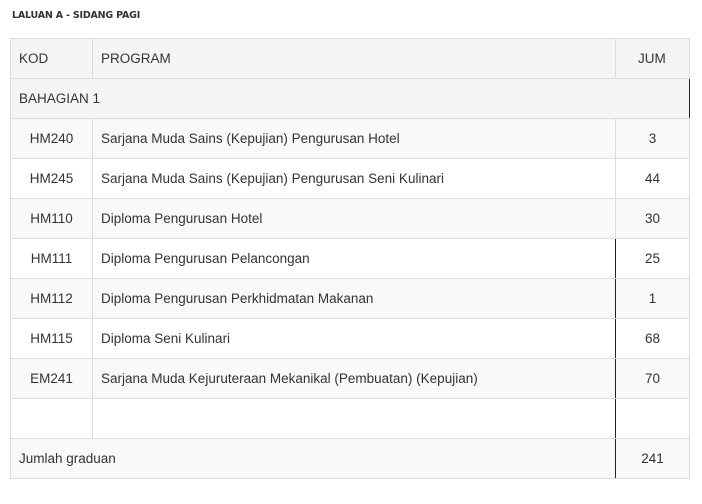 The height and width of the screenshot is (504, 702). What do you see at coordinates (652, 178) in the screenshot?
I see `row-jum: 44` at bounding box center [652, 178].